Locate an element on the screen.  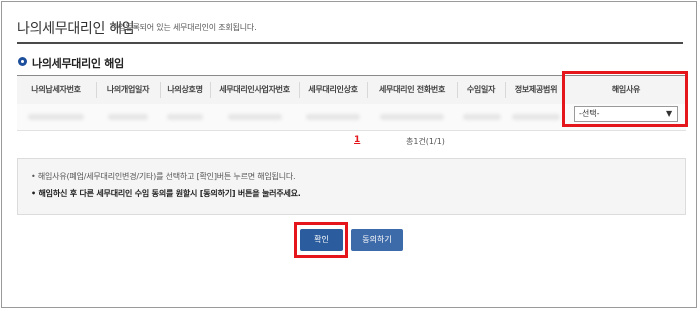
col-header-appointment-date: 수임일자 is located at coordinates (481, 89).